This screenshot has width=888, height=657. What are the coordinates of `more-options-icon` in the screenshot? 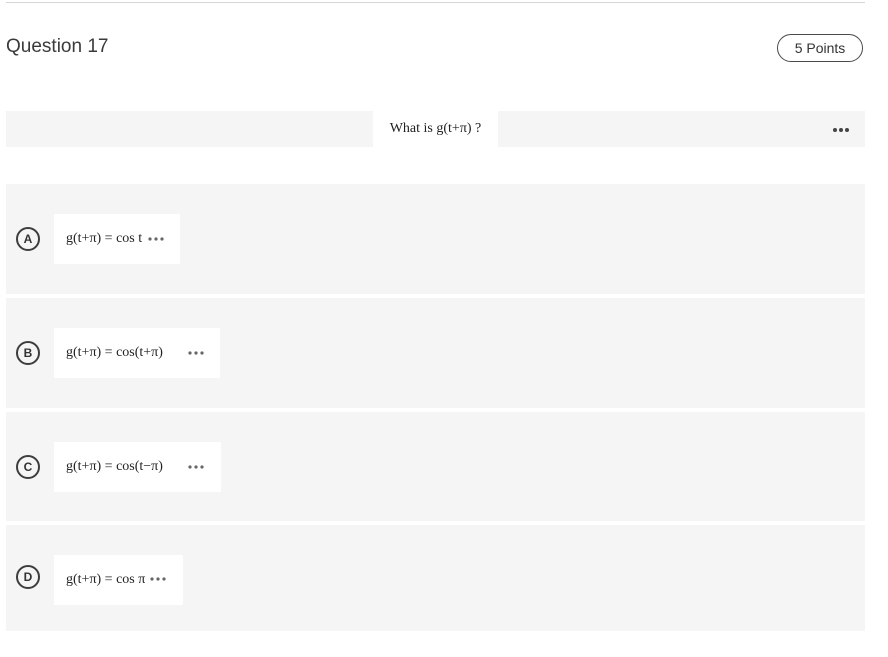 It's located at (841, 130).